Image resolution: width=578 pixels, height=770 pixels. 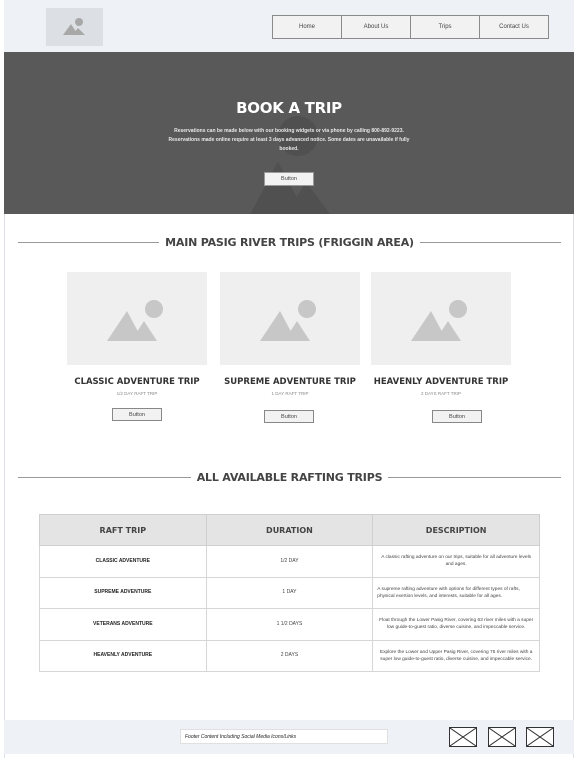 I want to click on trip-card-subtitle: 1/2 DAY RAFT TRIP, so click(x=137, y=393).